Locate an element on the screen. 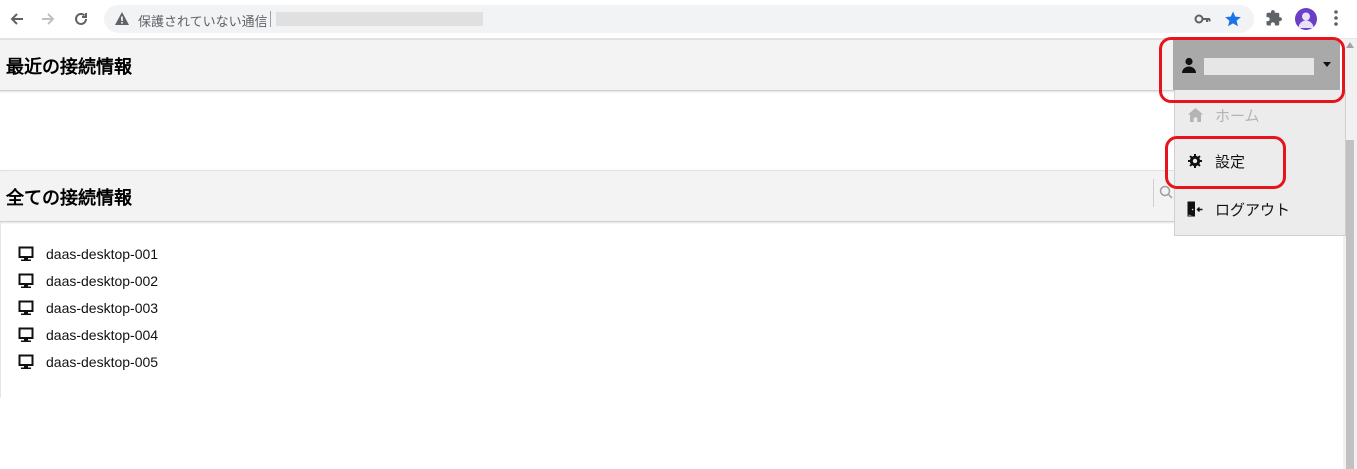 The height and width of the screenshot is (469, 1357). user-menu-button is located at coordinates (1256, 65).